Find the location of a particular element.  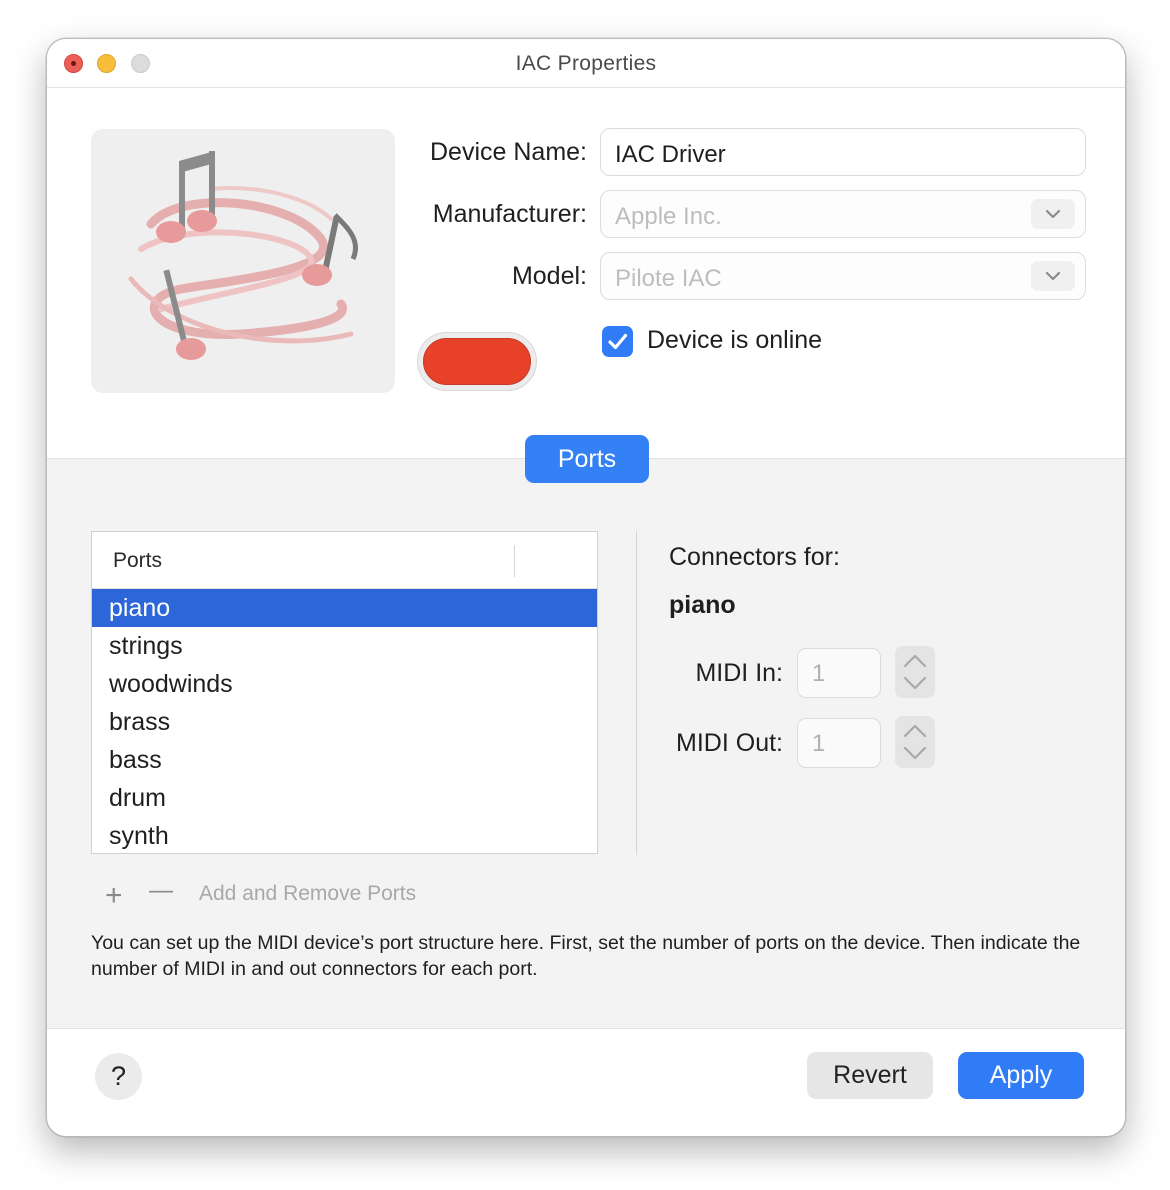

help-button: ? is located at coordinates (118, 1076).